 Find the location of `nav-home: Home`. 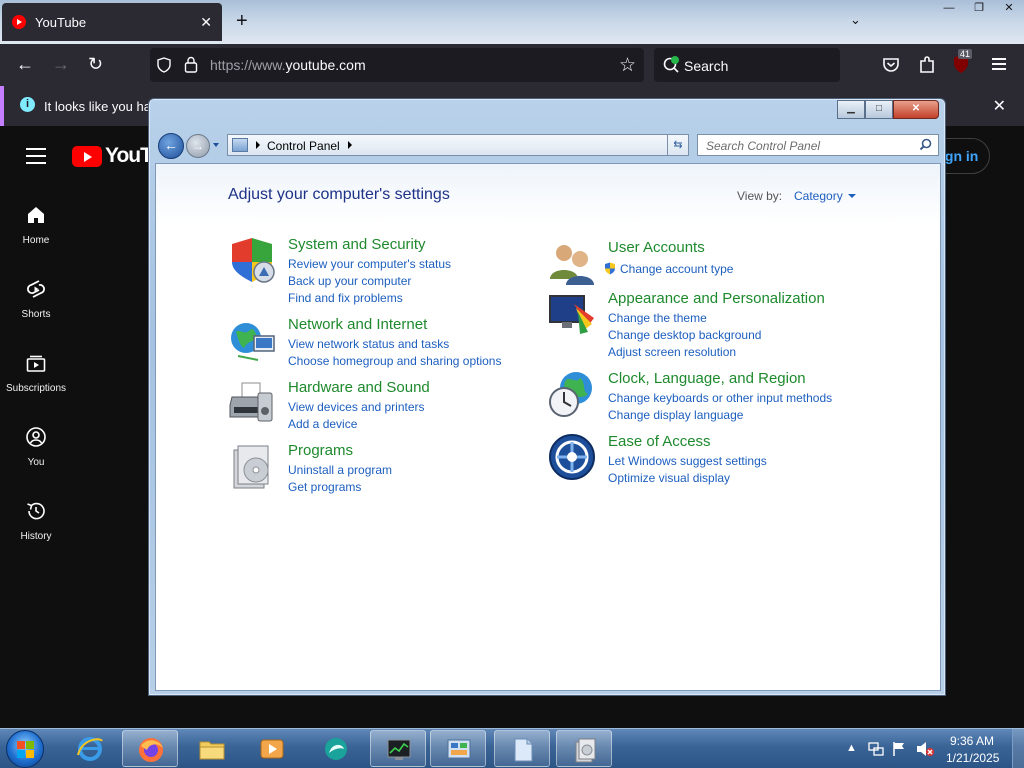

nav-home: Home is located at coordinates (36, 225).